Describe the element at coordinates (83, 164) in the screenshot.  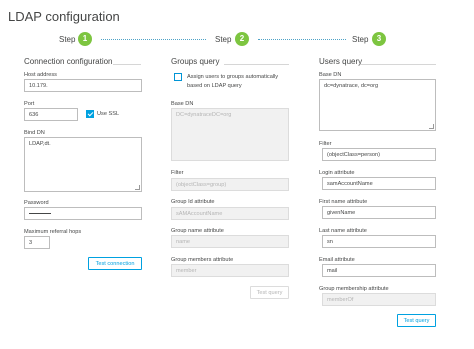
I see `bind-dn-textarea: LDAP,dt.` at that location.